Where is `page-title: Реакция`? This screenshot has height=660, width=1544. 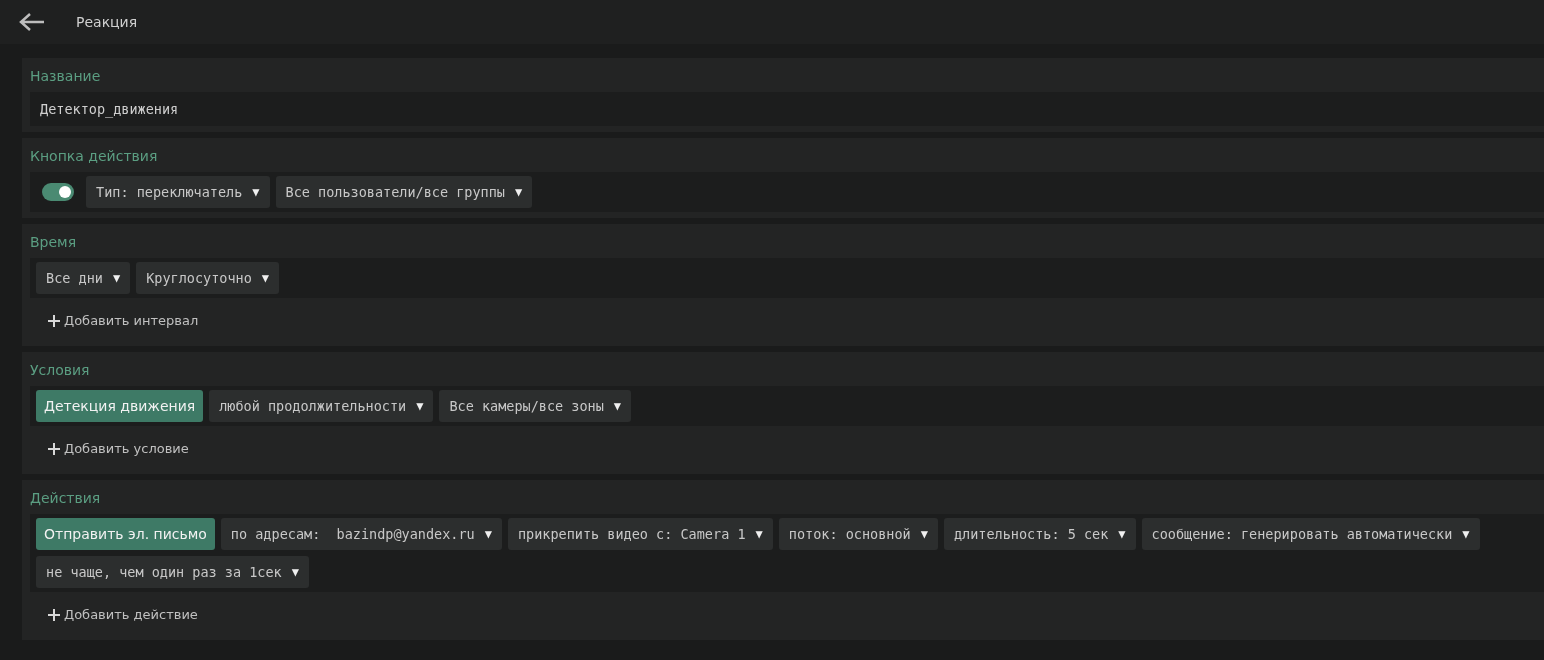
page-title: Реакция is located at coordinates (107, 22).